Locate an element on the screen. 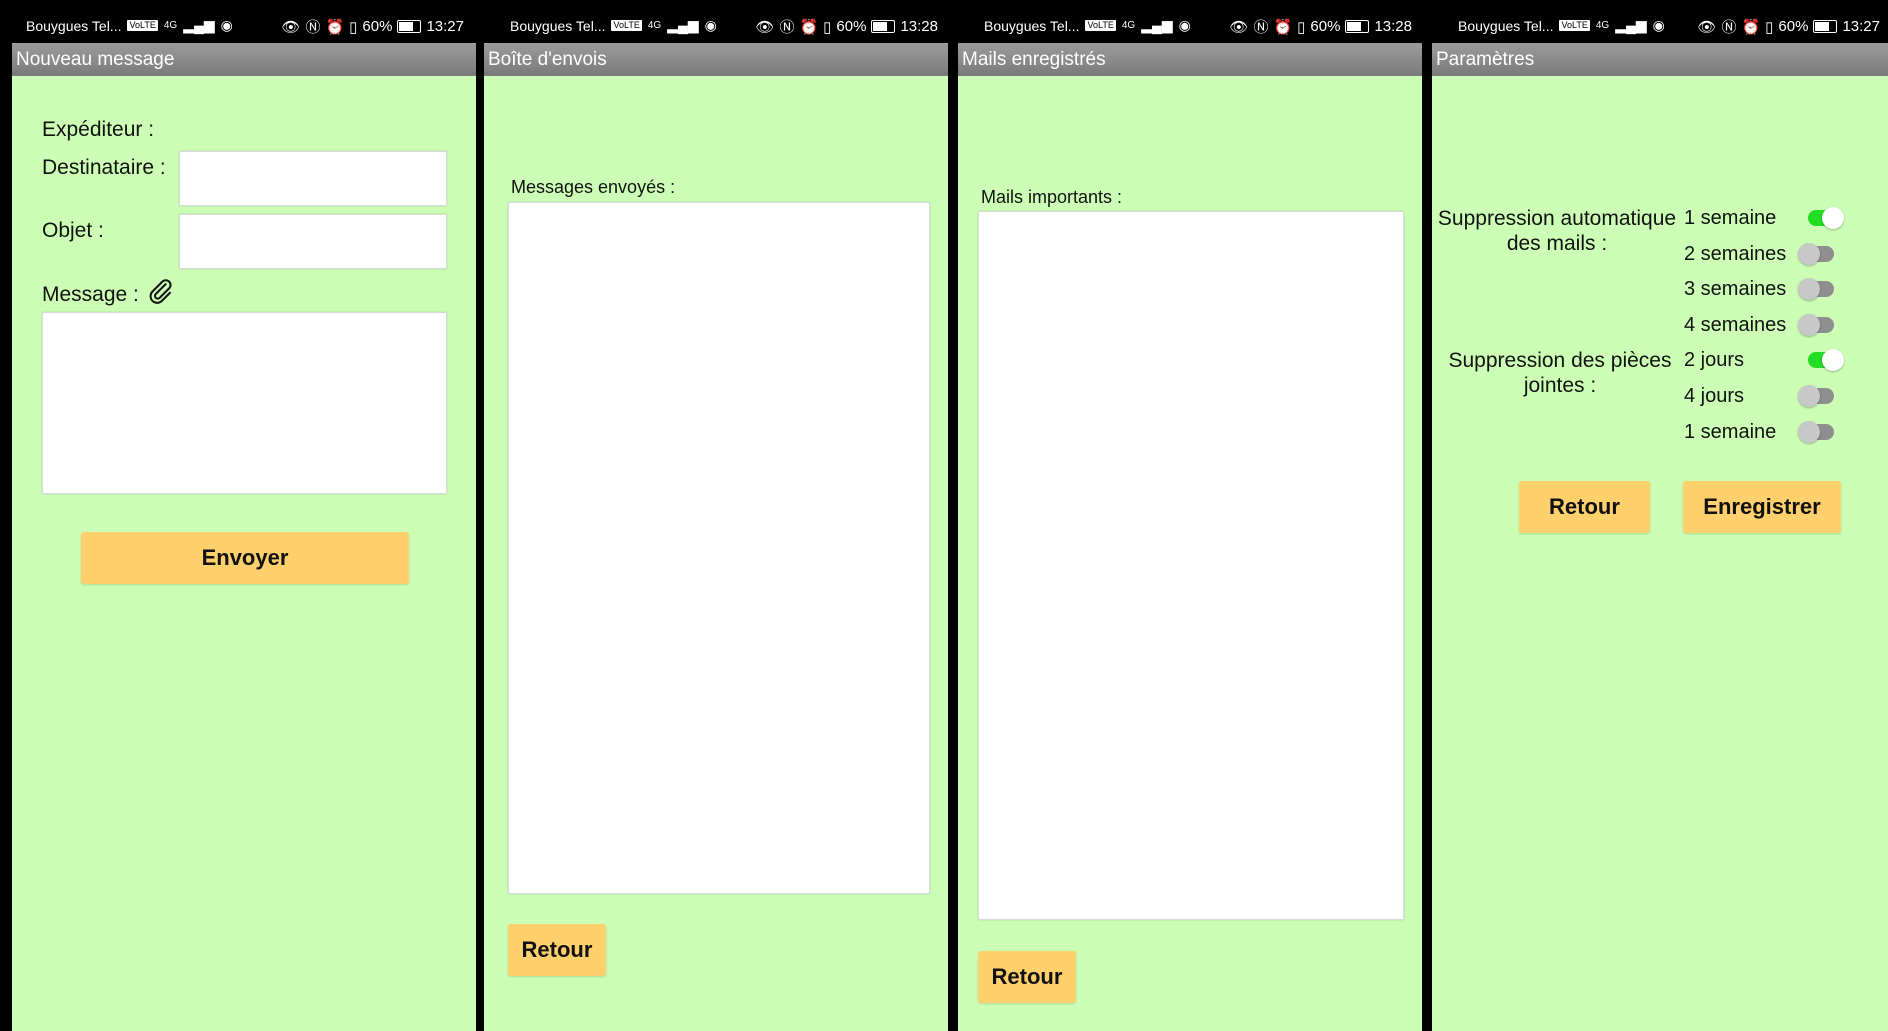  attach-delete-label: Suppression des pièces jointes : is located at coordinates (1560, 373).